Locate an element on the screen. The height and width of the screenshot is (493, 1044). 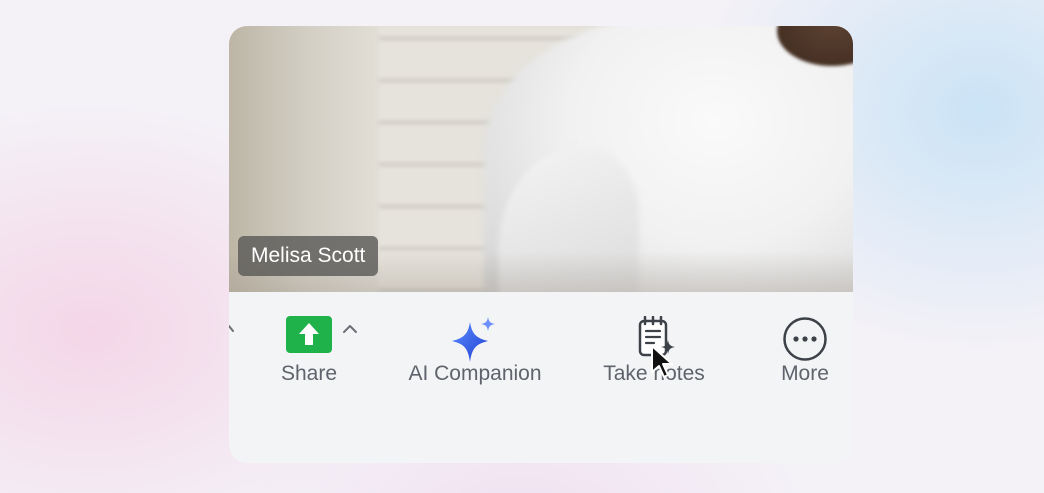
notes-sparkle-icon is located at coordinates (656, 336).